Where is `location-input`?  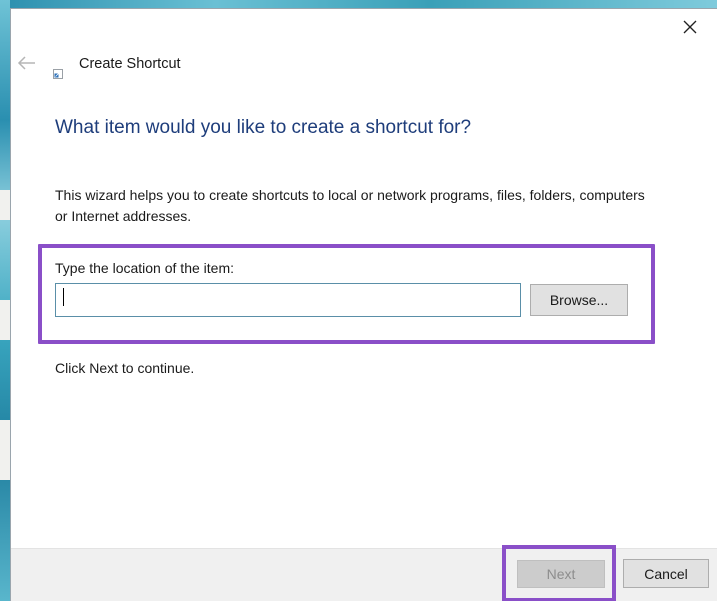 location-input is located at coordinates (288, 300).